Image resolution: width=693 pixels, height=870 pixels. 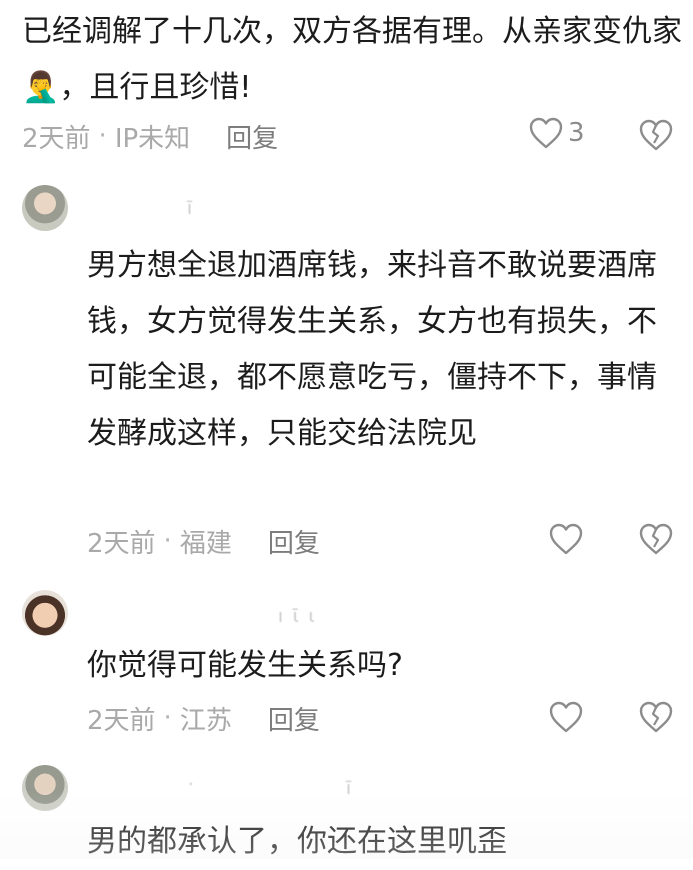 What do you see at coordinates (576, 133) in the screenshot?
I see `like-count: 3` at bounding box center [576, 133].